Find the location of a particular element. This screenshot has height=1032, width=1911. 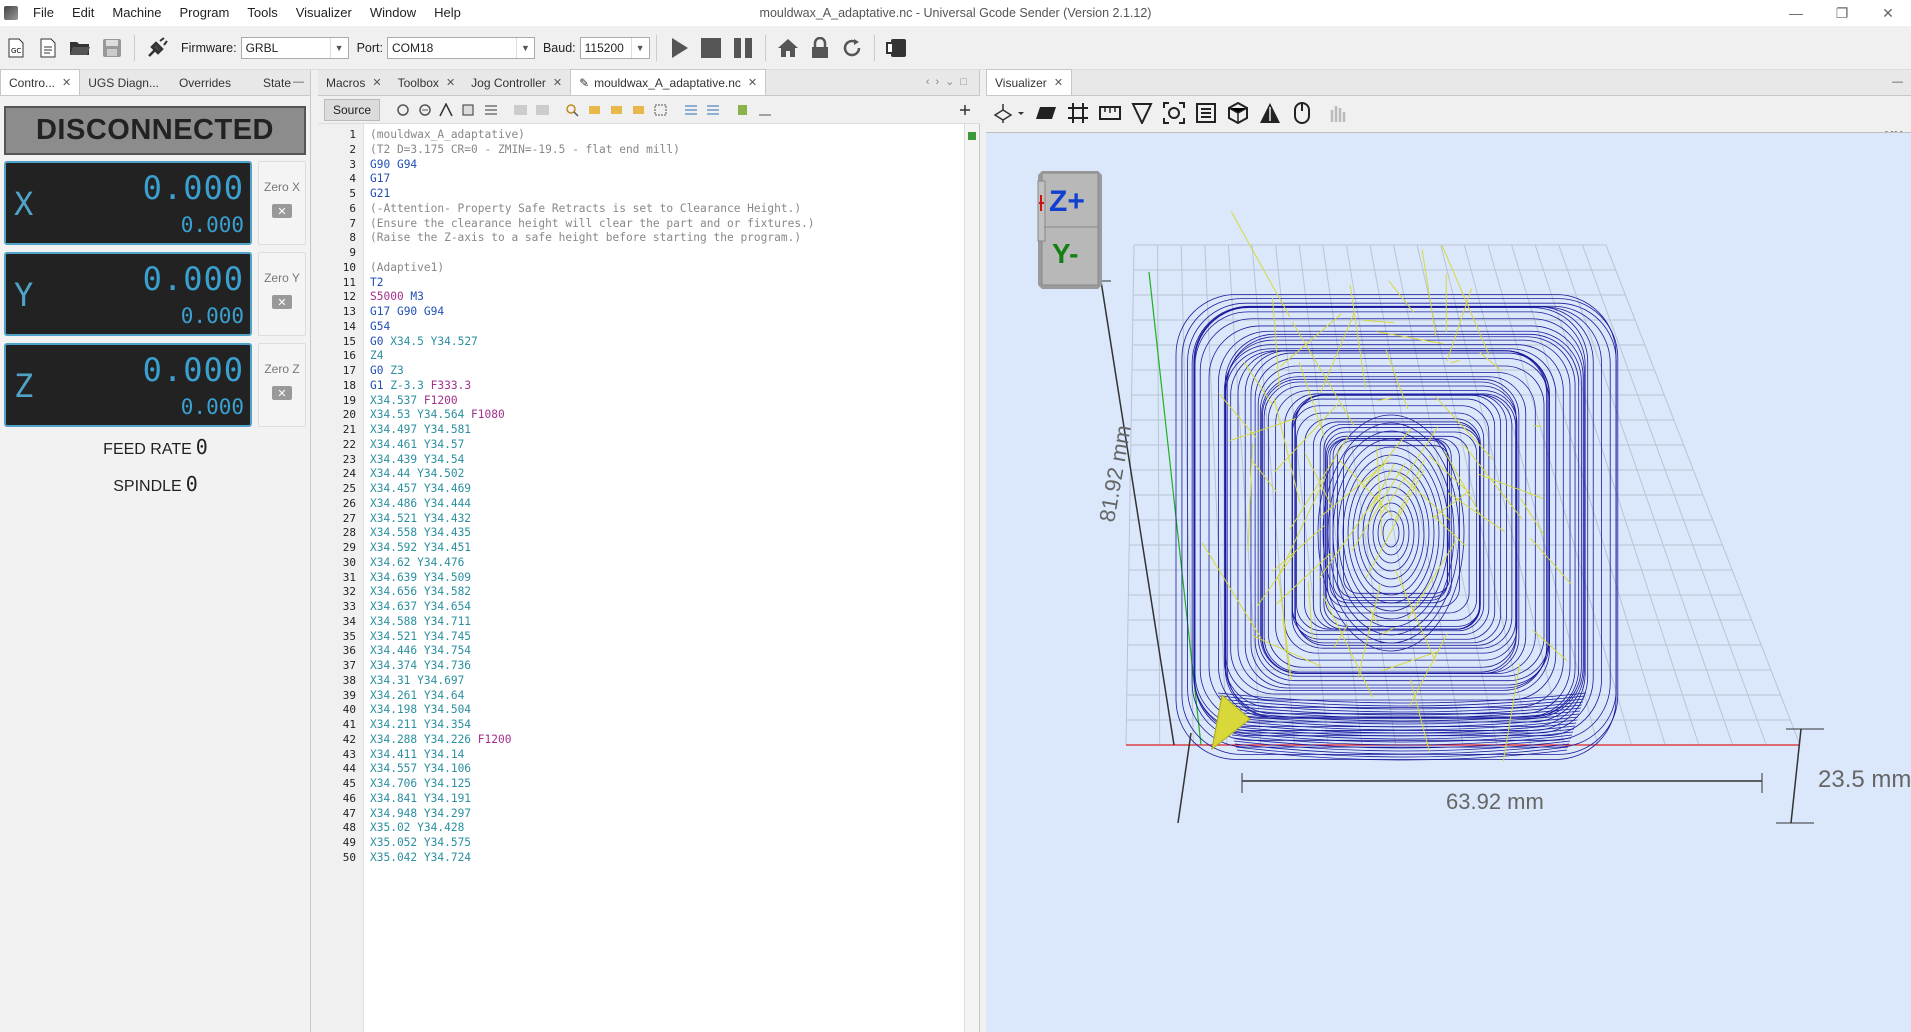

maximize-button: ❐ is located at coordinates (1842, 13).